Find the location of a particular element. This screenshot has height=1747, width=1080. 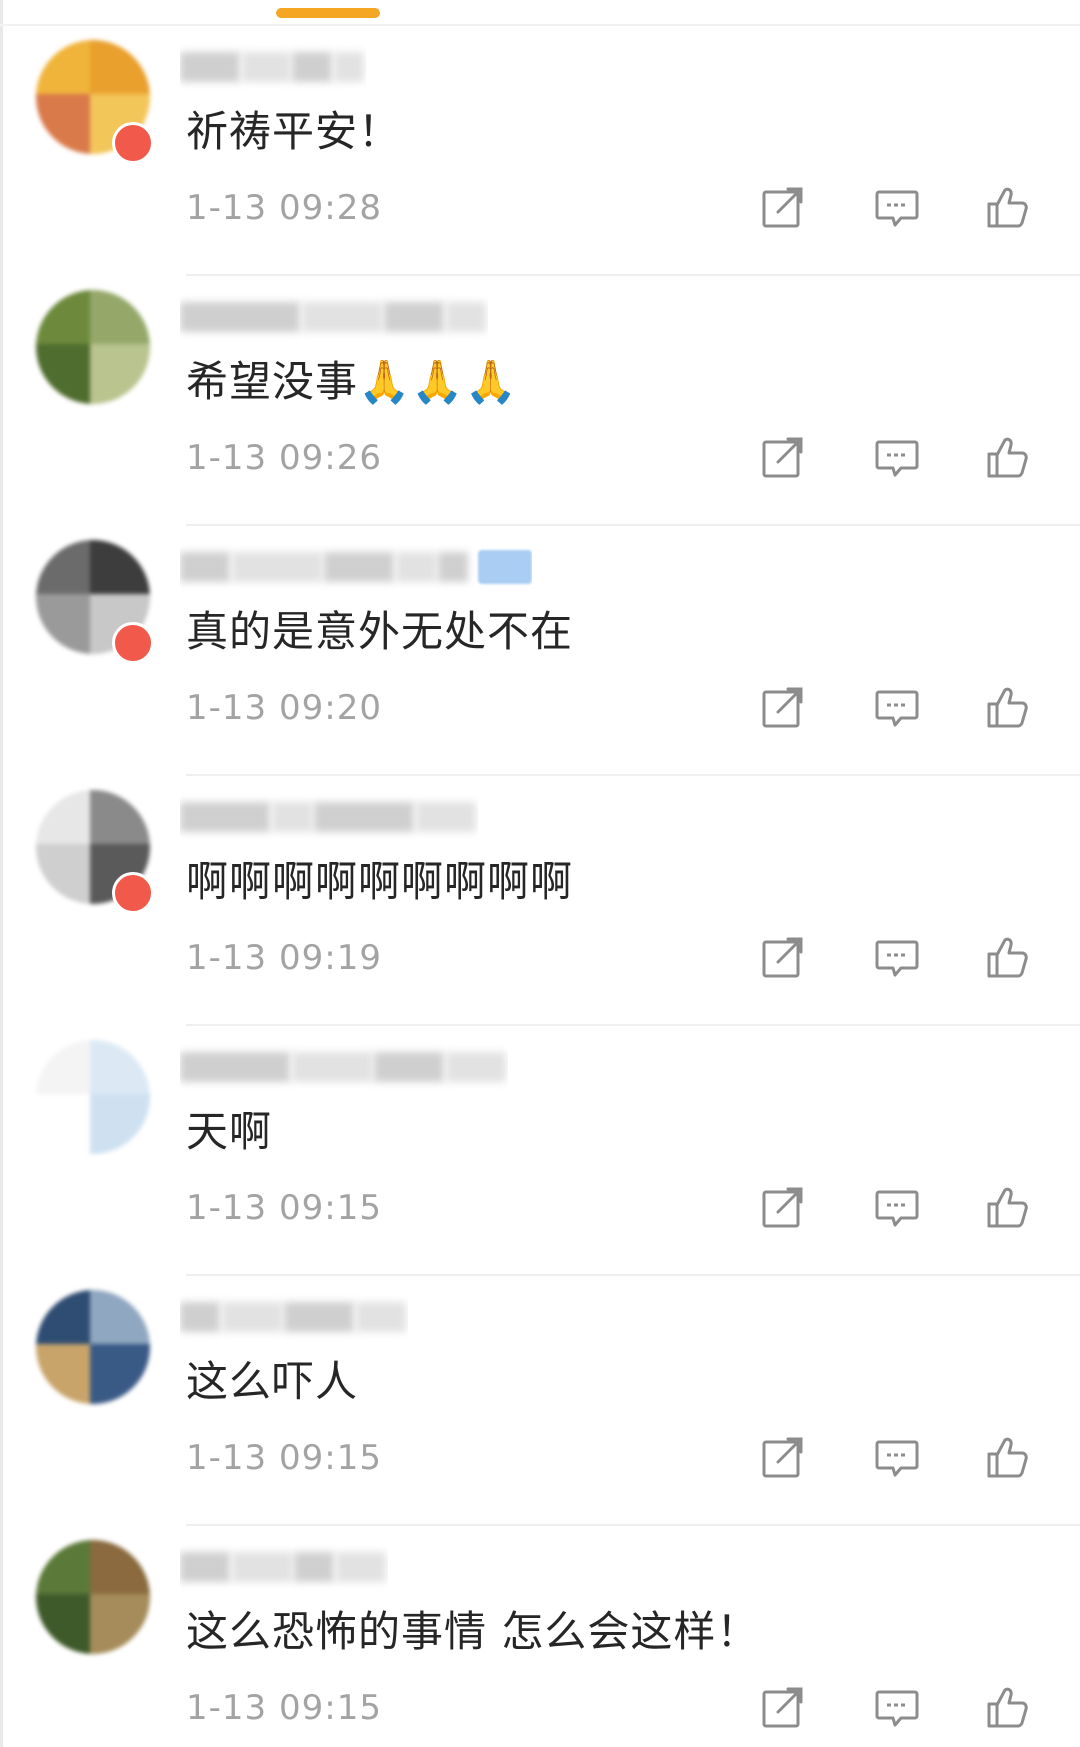

comment-text: 祈祷平安！ is located at coordinates (294, 131).